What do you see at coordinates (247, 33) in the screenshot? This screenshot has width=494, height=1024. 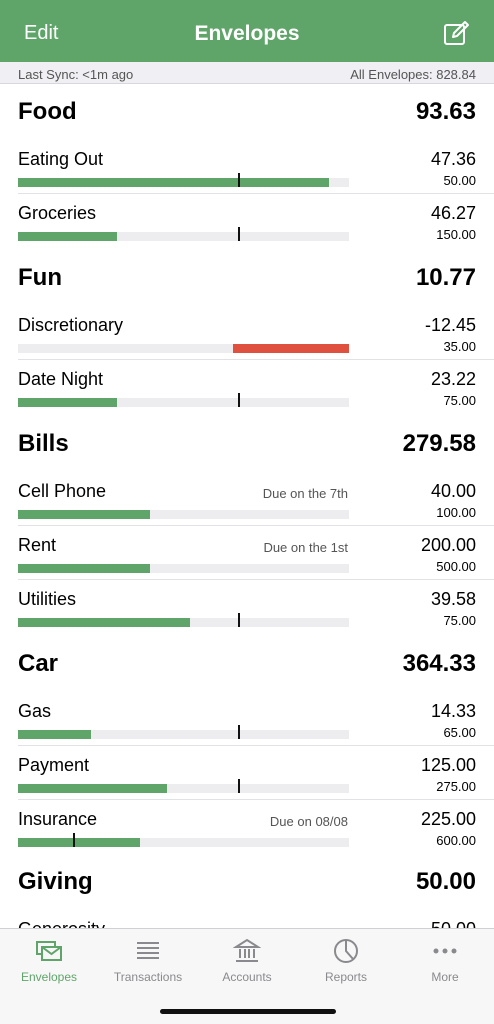 I see `page-title: Envelopes` at bounding box center [247, 33].